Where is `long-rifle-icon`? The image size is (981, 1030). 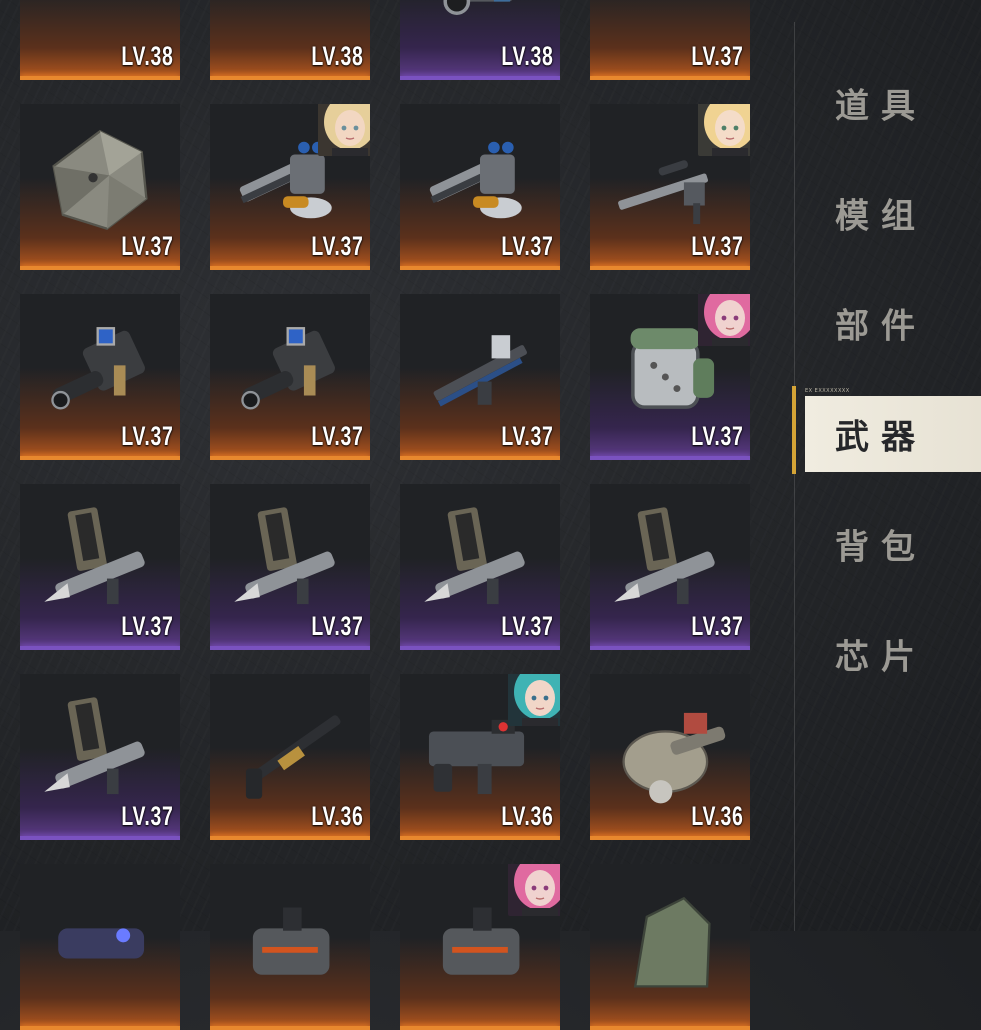 long-rifle-icon is located at coordinates (290, 750).